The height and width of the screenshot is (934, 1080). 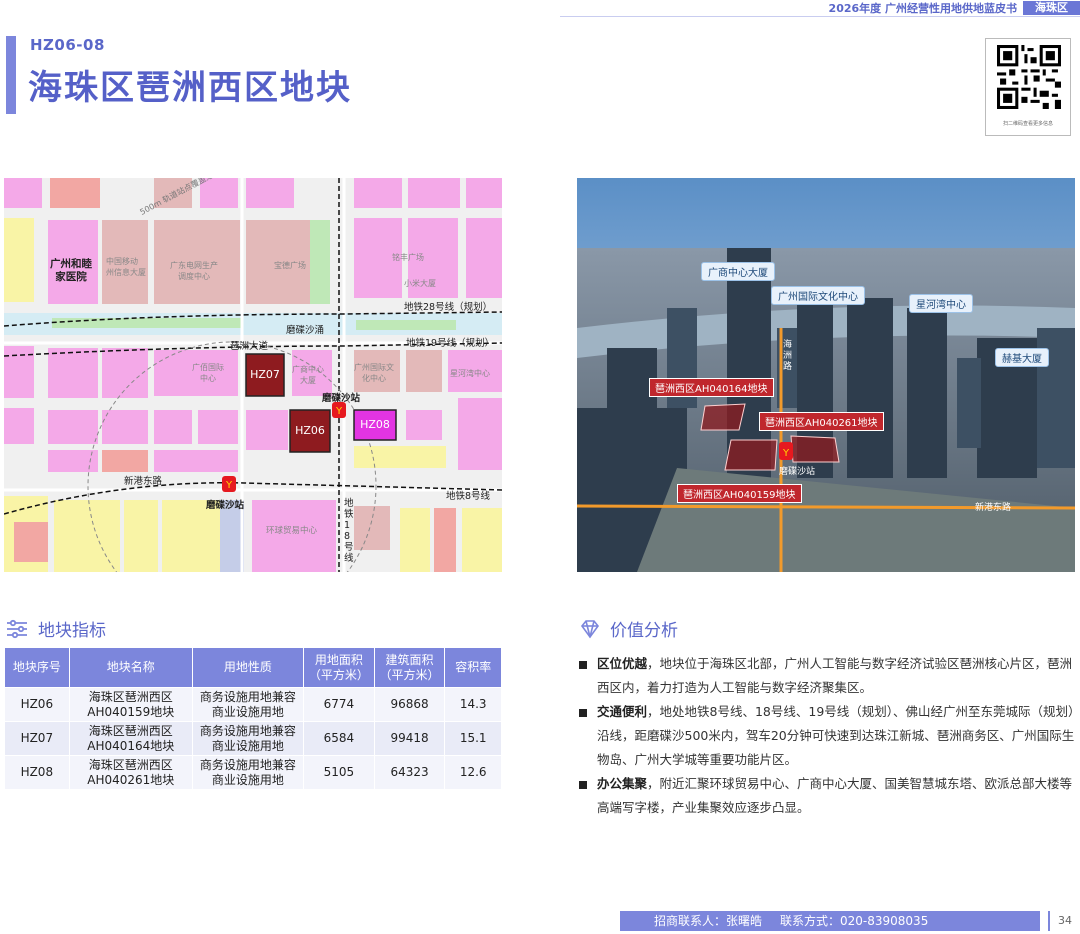 What do you see at coordinates (708, 921) in the screenshot?
I see `footer-contact: 招商联系人：张曙皓` at bounding box center [708, 921].